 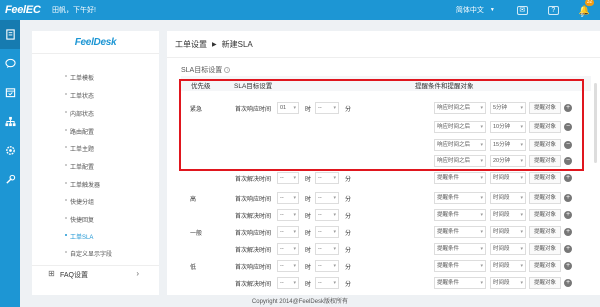 I want to click on settings-icon, so click(x=10, y=150).